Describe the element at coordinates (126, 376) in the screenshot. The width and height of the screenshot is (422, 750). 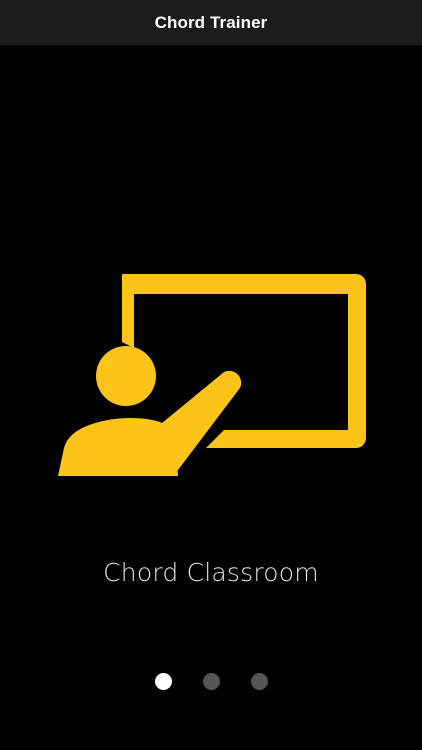
I see `teacher-head` at that location.